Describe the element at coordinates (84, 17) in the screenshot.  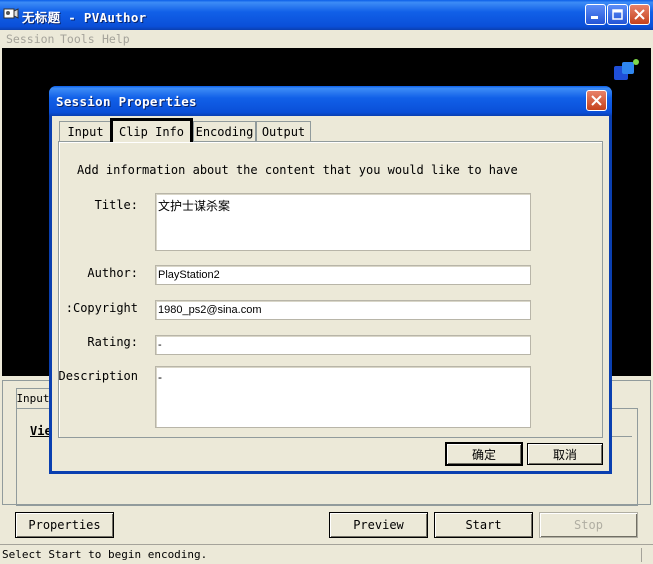
I see `window-title: 无标题 - PVAuthor` at that location.